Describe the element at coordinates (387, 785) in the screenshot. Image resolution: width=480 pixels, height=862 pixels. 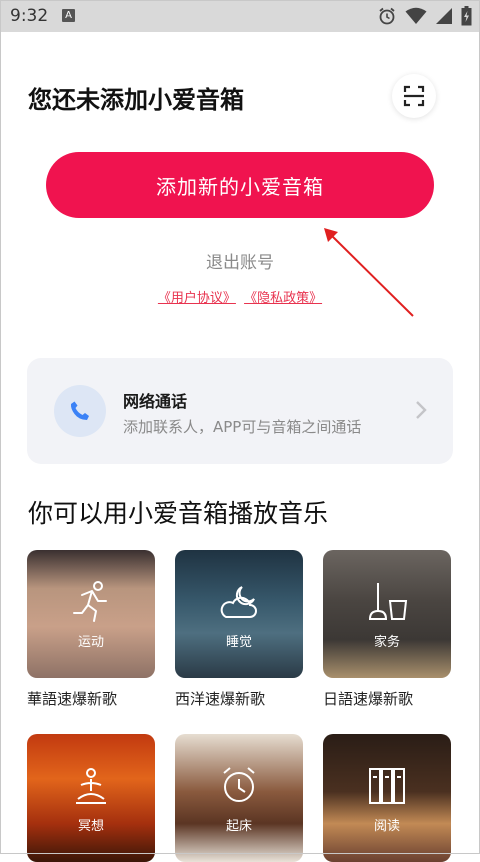
I see `books-icon` at that location.